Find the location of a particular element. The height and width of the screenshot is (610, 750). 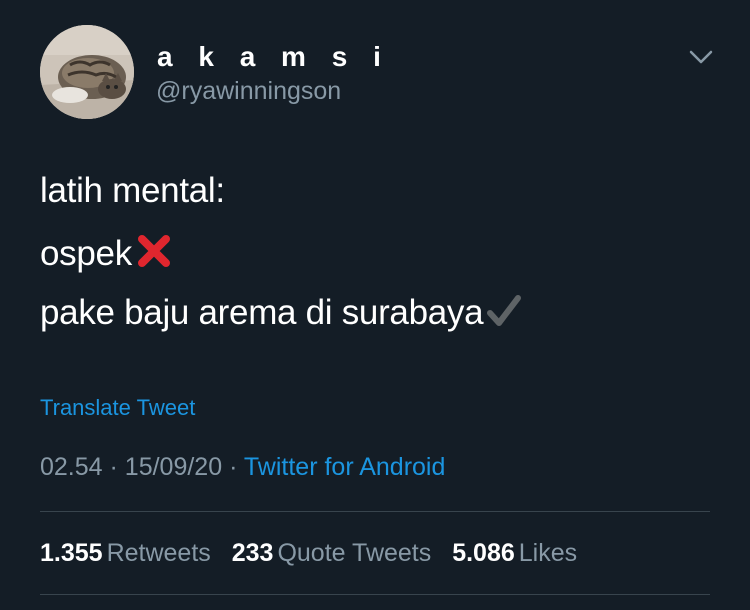

user-handle: @ryawinningson is located at coordinates (248, 91).